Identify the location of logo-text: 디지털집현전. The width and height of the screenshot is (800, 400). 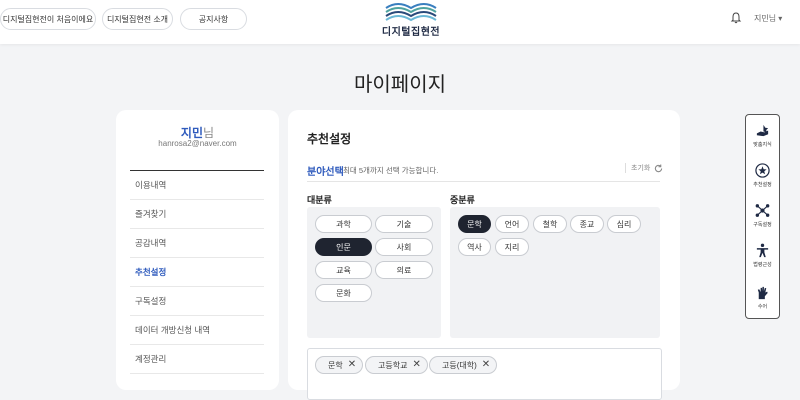
(411, 32).